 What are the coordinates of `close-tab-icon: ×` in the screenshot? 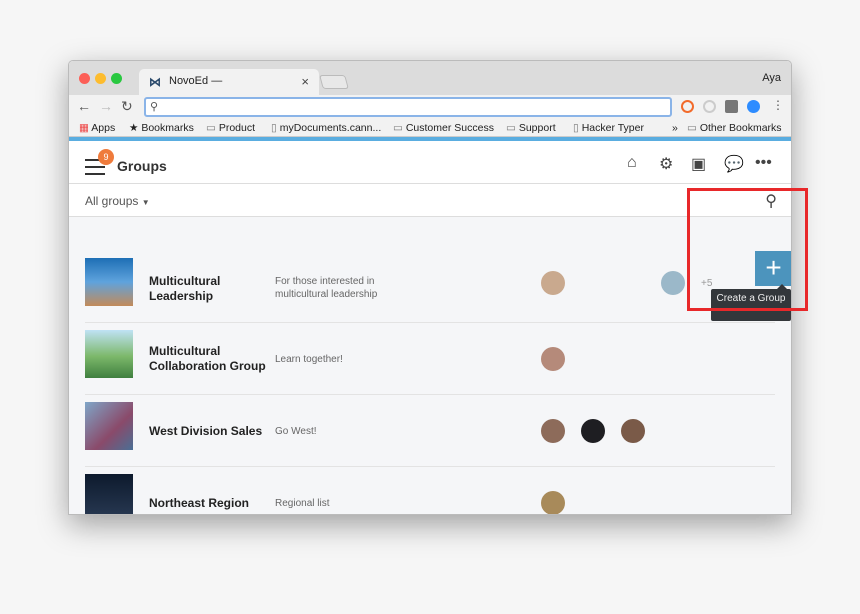 It's located at (305, 81).